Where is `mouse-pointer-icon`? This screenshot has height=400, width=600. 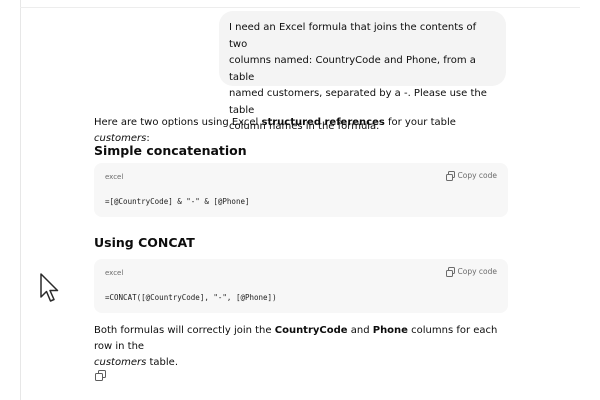 mouse-pointer-icon is located at coordinates (49, 287).